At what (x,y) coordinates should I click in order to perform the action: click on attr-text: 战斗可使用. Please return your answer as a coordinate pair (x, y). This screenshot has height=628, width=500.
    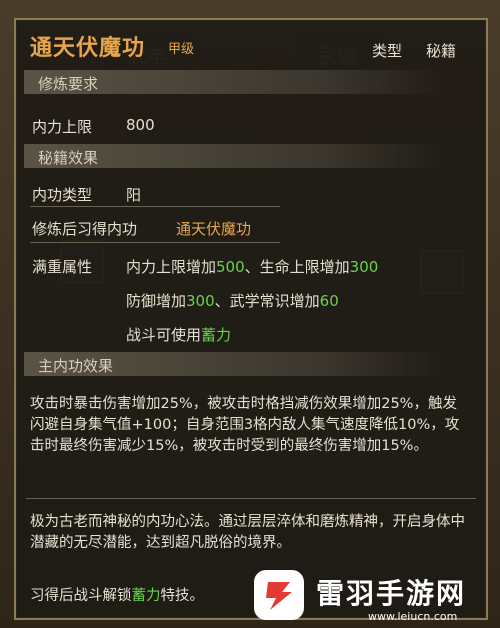
    Looking at the image, I should click on (164, 335).